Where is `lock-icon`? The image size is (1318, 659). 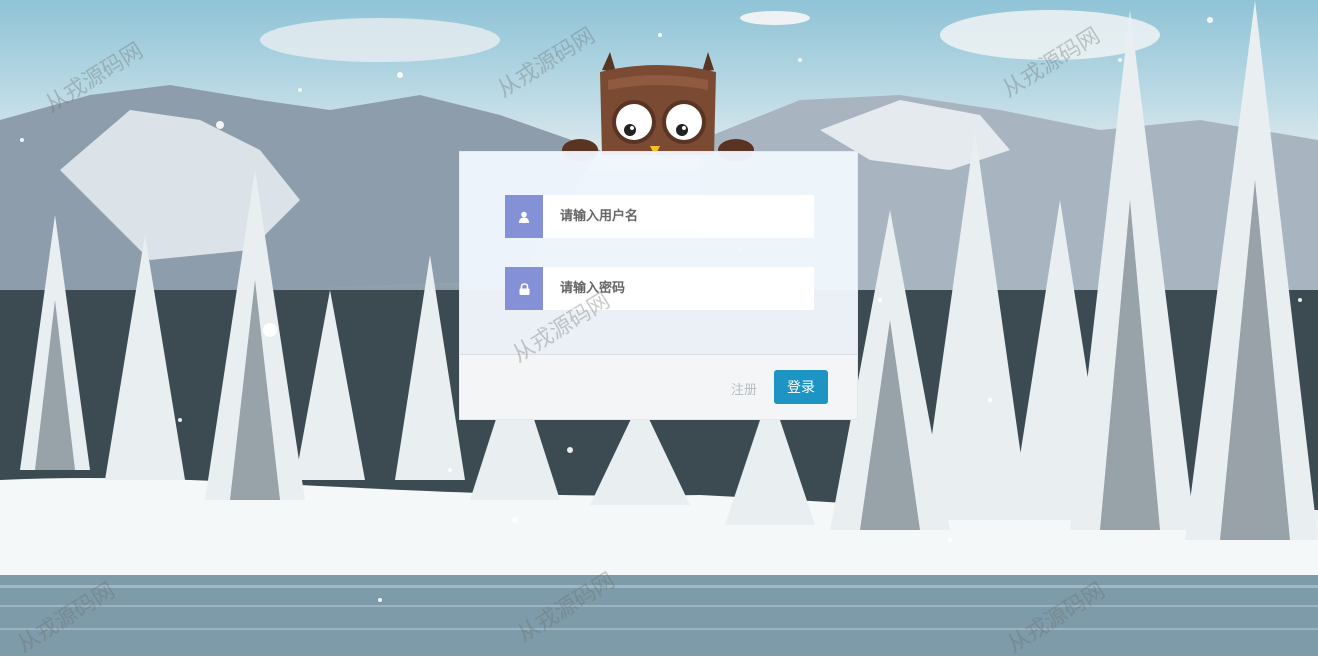
lock-icon is located at coordinates (524, 288).